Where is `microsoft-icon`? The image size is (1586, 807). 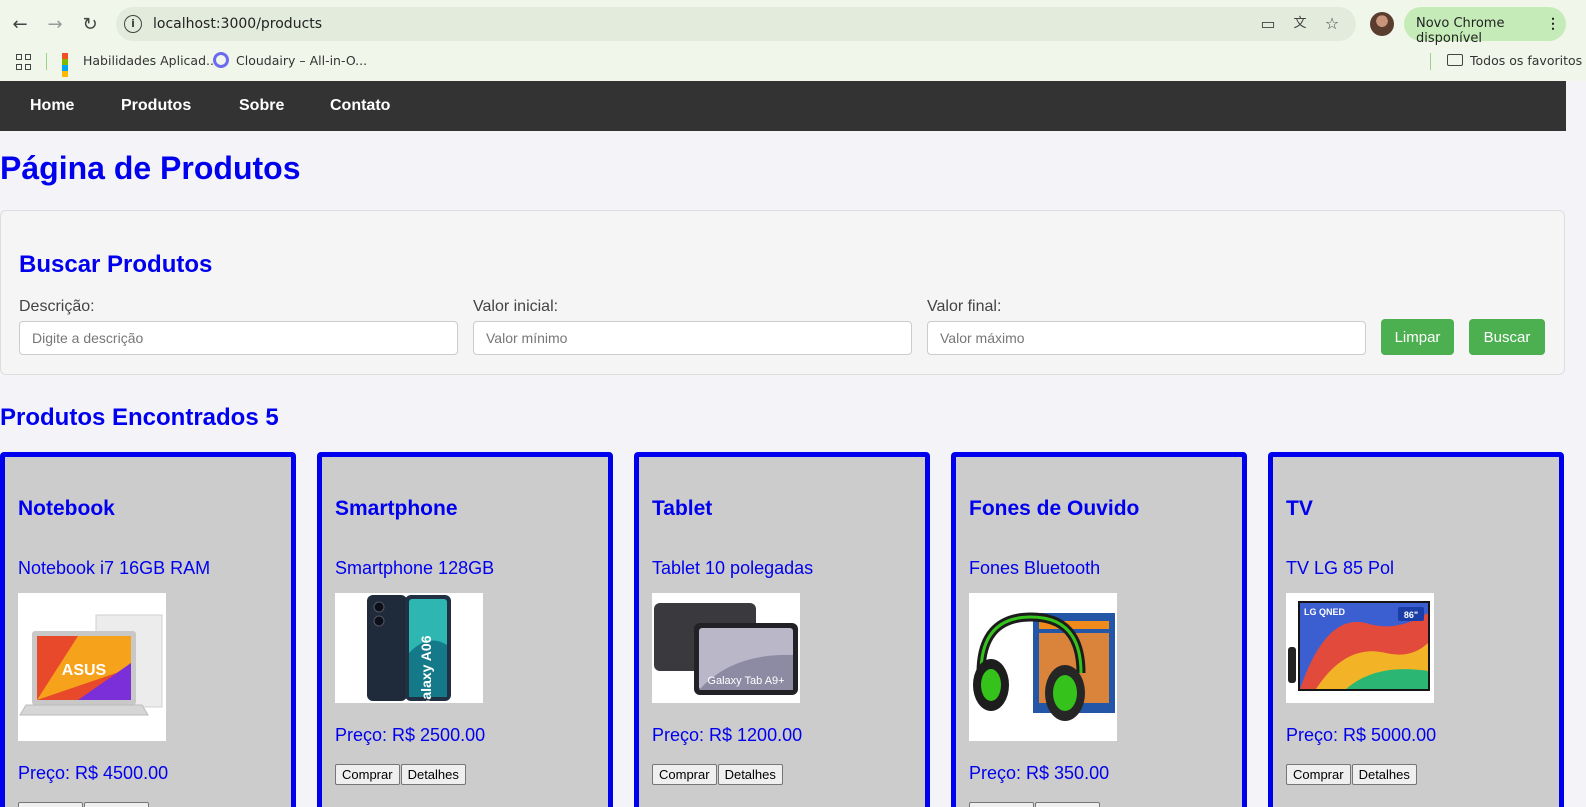
microsoft-icon is located at coordinates (69, 65).